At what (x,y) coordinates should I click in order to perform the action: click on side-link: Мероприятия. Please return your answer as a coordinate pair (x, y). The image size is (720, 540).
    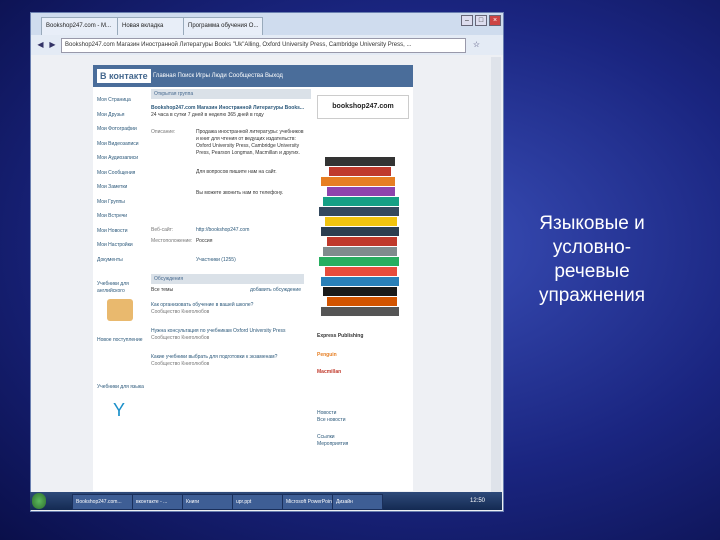
    Looking at the image, I should click on (362, 444).